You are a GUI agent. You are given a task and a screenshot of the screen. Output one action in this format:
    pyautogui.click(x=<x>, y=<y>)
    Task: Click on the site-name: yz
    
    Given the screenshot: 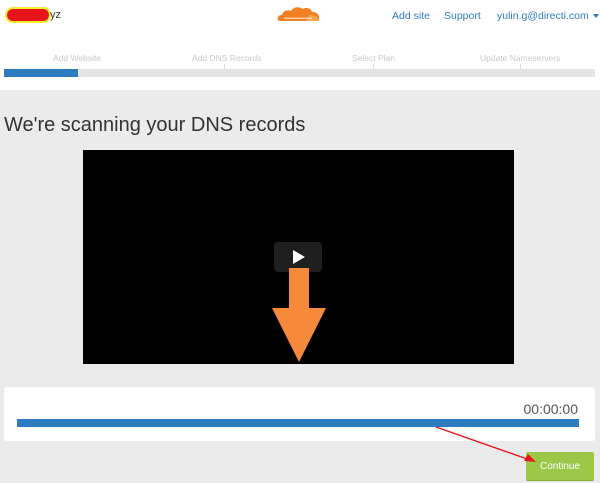 What is the action you would take?
    pyautogui.click(x=34, y=15)
    